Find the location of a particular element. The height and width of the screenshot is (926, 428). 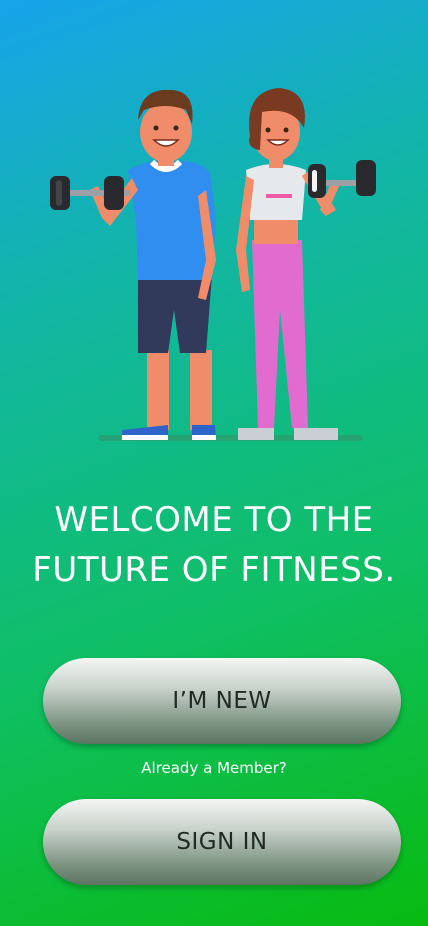

welcome-heading: WELCOME TO THE FUTURE OF FITNESS. is located at coordinates (214, 545).